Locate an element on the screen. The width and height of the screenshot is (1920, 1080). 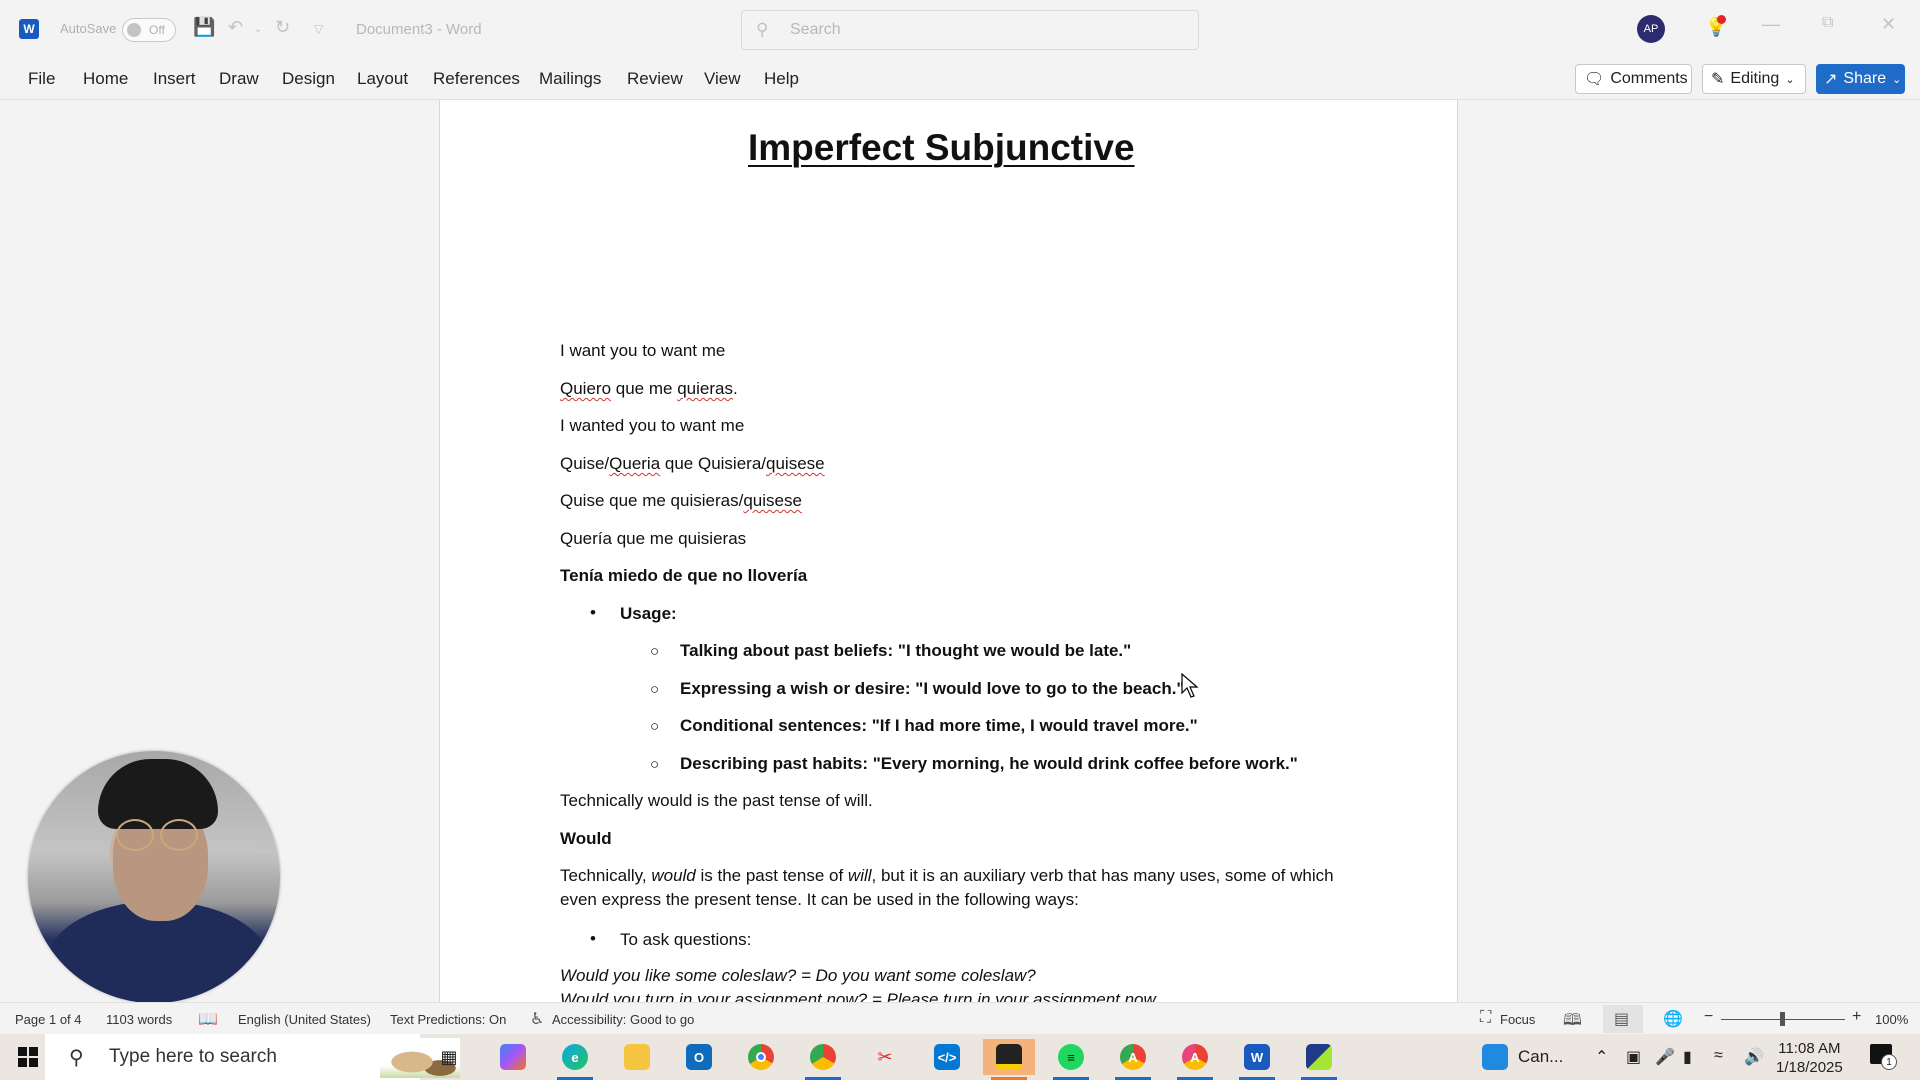
wifi-icon: ≈ is located at coordinates (1718, 1056).